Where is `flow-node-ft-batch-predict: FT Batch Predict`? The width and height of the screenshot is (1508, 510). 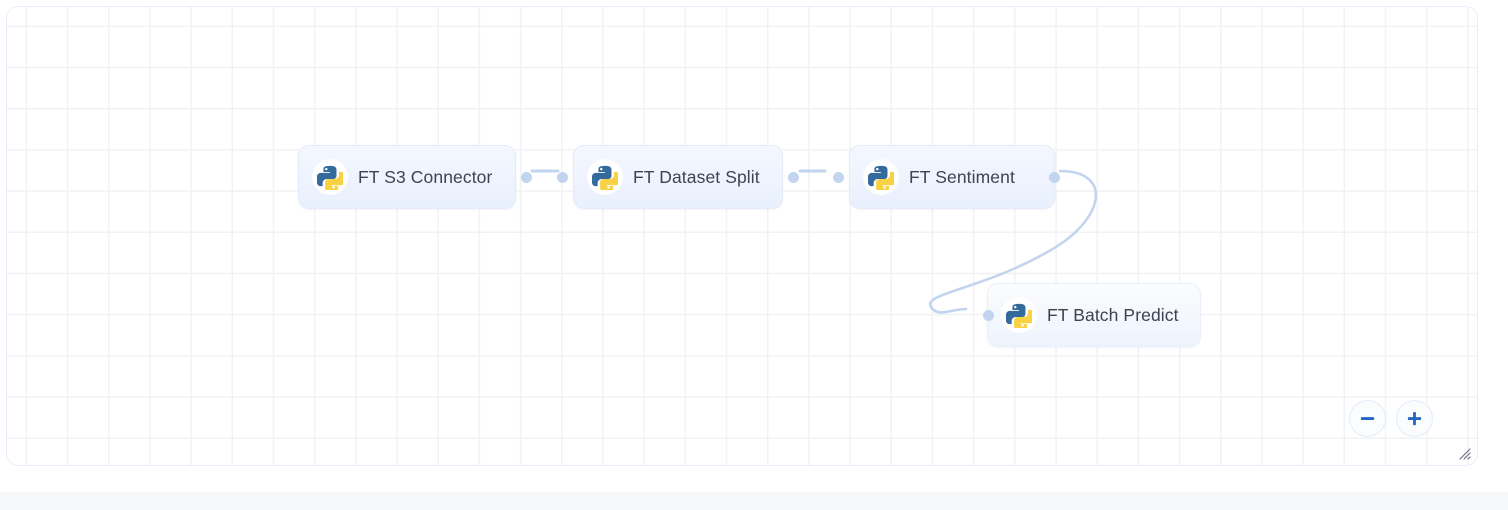
flow-node-ft-batch-predict: FT Batch Predict is located at coordinates (1091, 315).